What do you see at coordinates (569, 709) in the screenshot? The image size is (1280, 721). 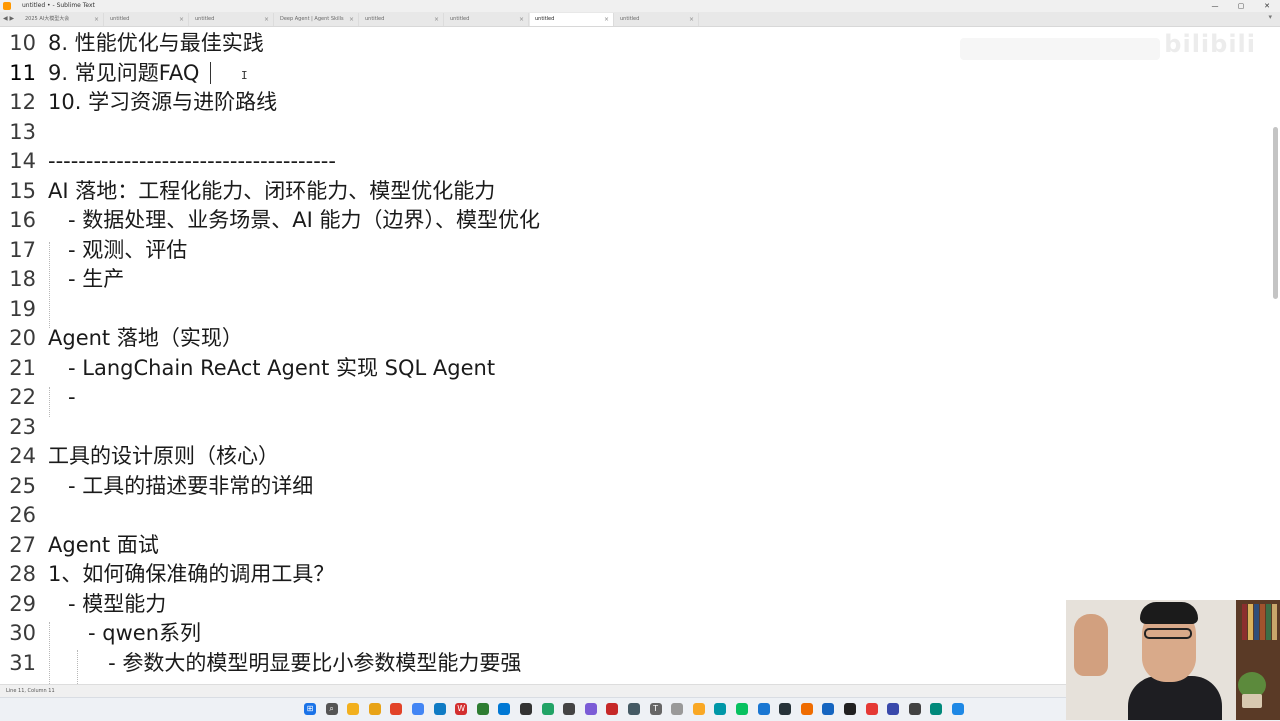 I see `terminal-icon` at bounding box center [569, 709].